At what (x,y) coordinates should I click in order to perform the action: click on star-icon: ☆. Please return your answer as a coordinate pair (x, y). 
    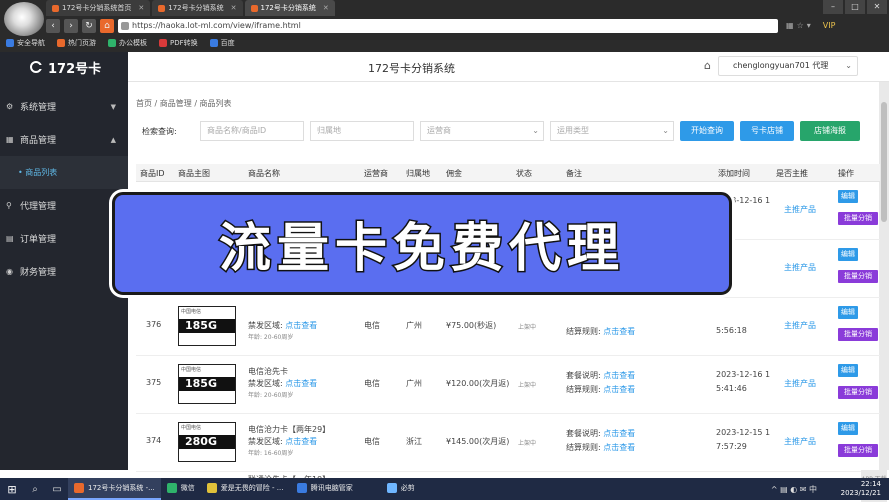
    Looking at the image, I should click on (800, 25).